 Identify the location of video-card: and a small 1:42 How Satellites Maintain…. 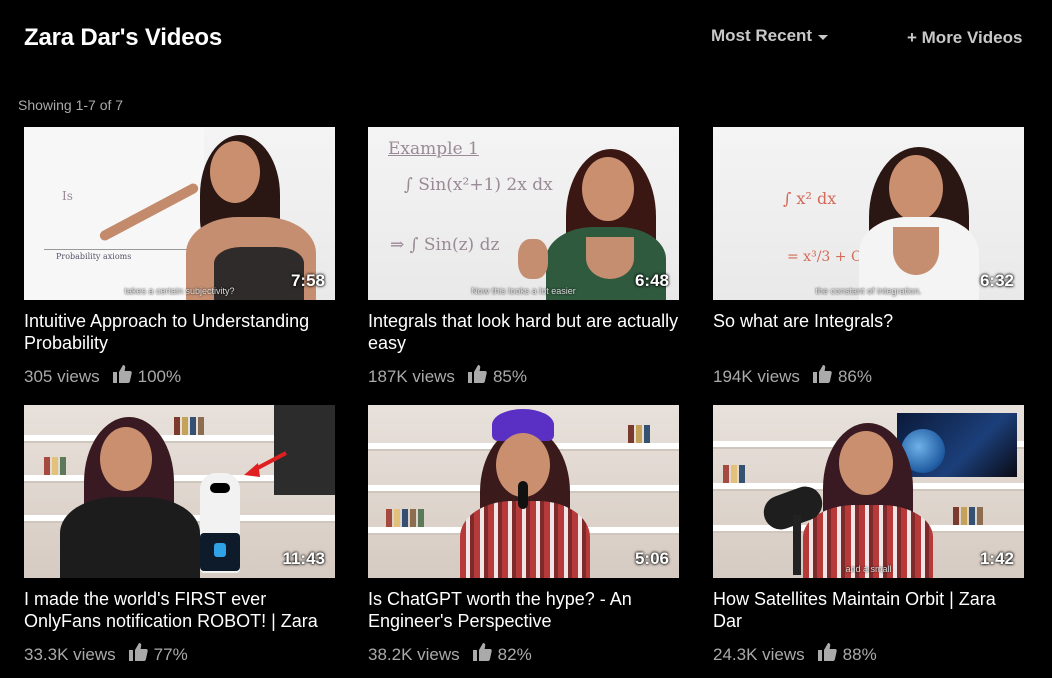
(868, 536).